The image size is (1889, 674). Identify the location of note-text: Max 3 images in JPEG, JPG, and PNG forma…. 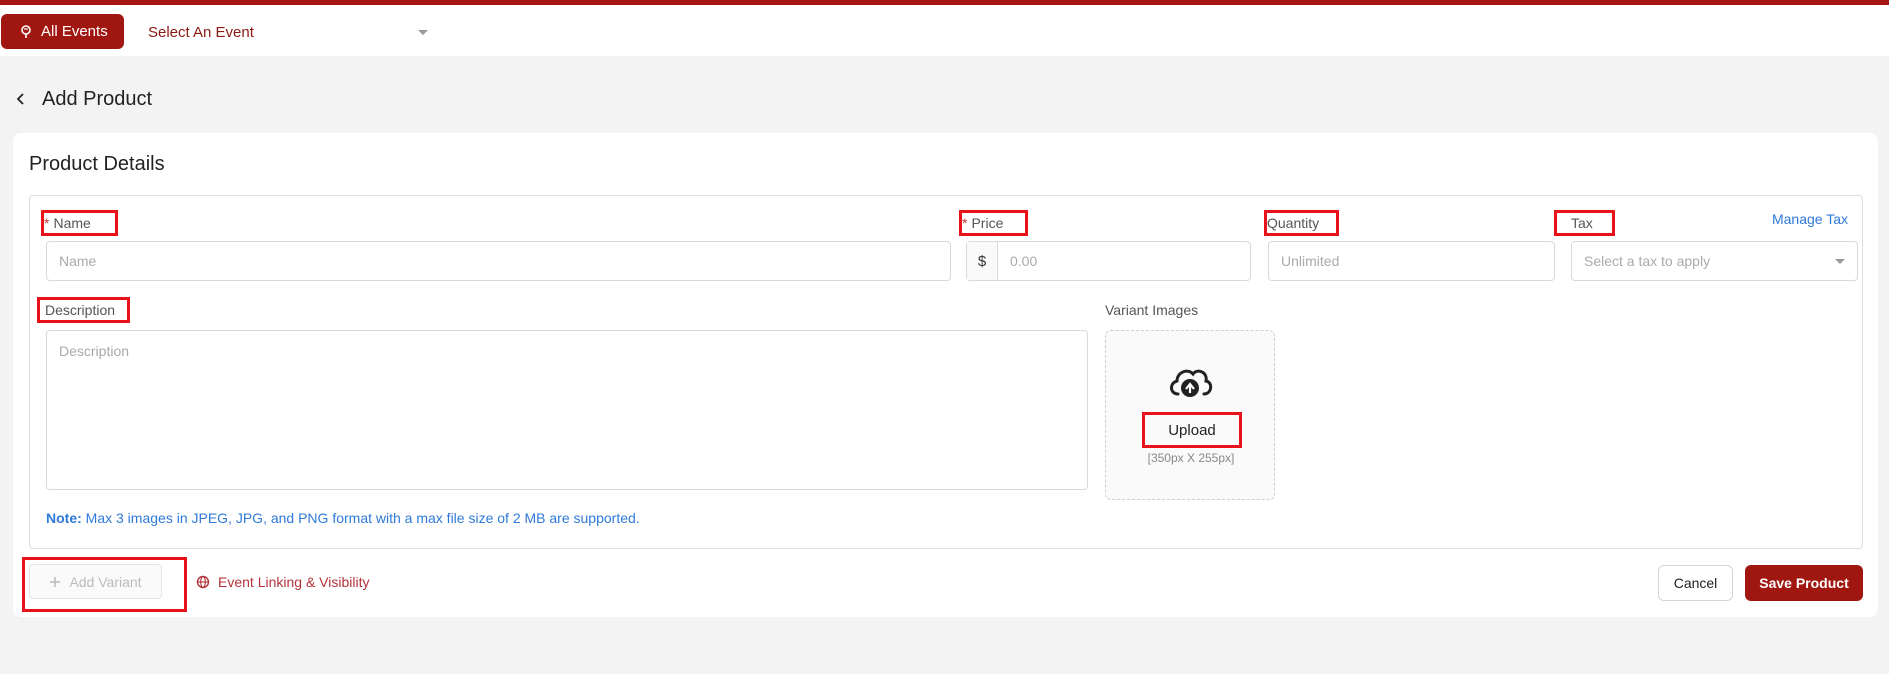
(360, 518).